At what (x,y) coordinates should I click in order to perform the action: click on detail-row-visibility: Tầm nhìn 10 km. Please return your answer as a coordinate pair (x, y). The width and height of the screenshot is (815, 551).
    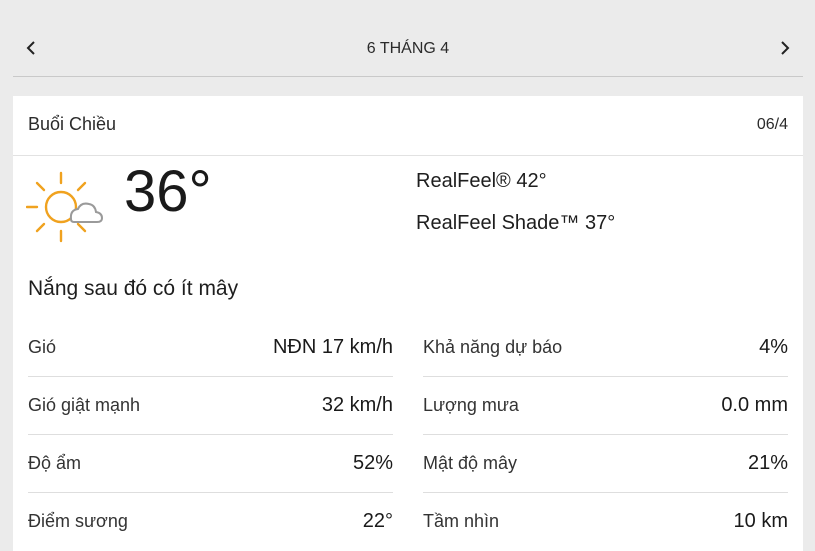
    Looking at the image, I should click on (605, 521).